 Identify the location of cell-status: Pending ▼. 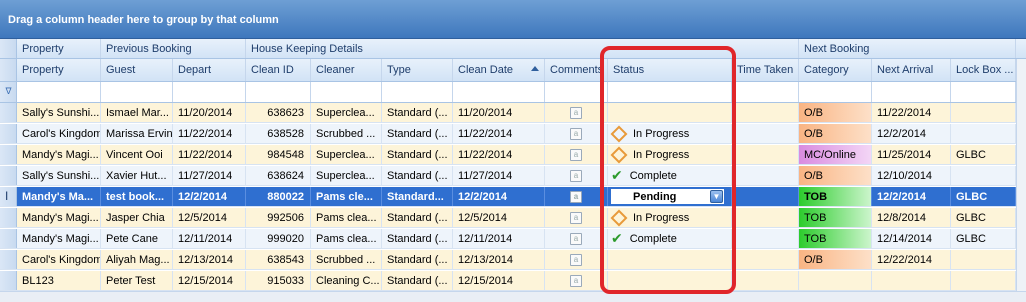
(670, 196).